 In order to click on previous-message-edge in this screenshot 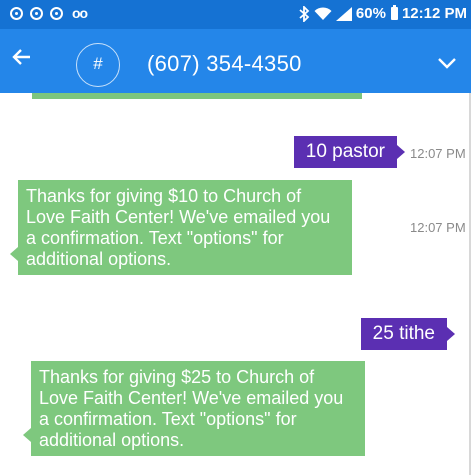, I will do `click(197, 96)`.